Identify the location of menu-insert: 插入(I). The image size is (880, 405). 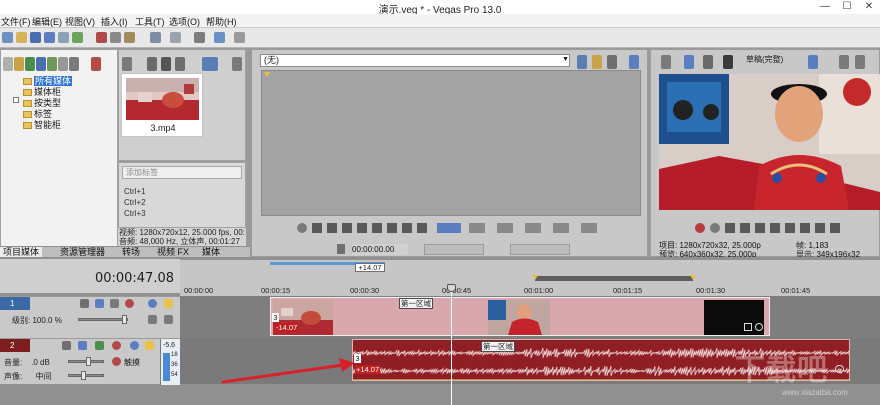
(114, 21).